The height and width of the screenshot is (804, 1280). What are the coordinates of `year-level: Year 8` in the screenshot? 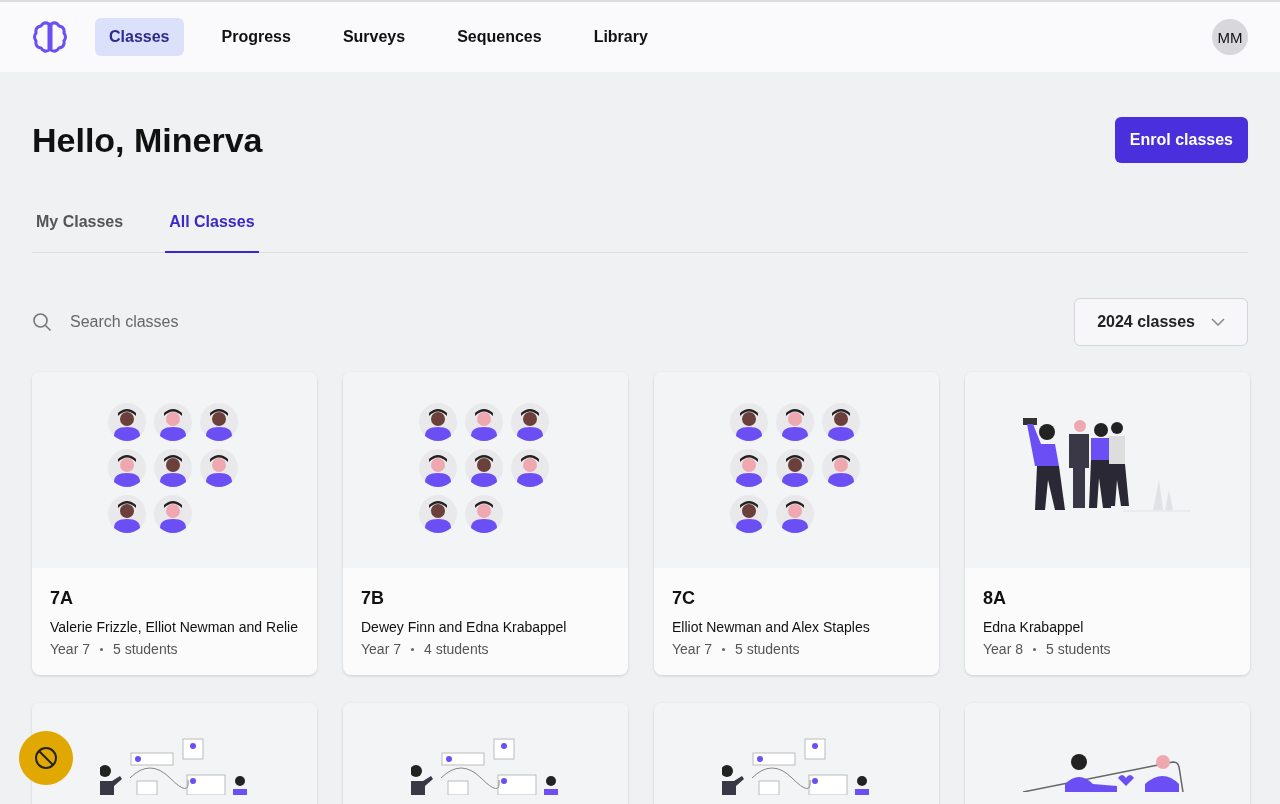 It's located at (1003, 649).